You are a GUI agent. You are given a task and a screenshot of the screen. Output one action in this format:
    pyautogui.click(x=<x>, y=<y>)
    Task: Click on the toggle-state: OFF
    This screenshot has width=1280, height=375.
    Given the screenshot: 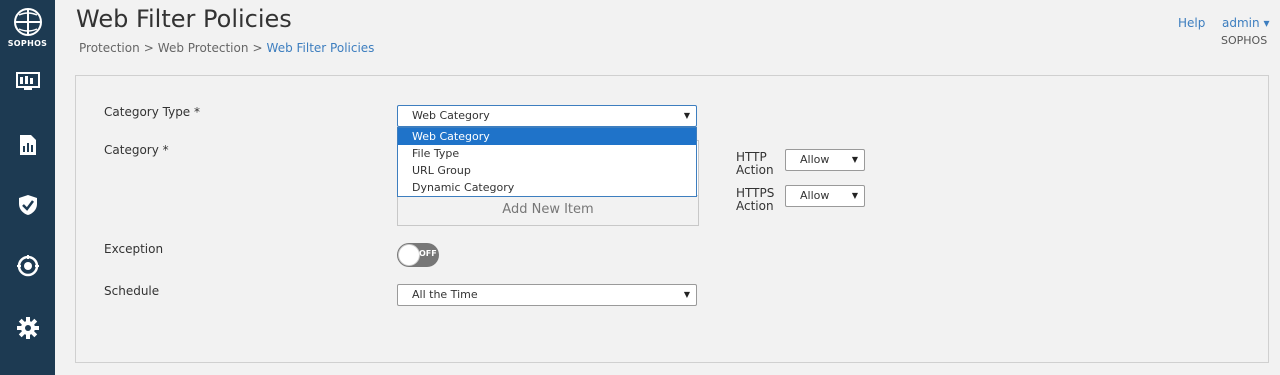 What is the action you would take?
    pyautogui.click(x=428, y=253)
    